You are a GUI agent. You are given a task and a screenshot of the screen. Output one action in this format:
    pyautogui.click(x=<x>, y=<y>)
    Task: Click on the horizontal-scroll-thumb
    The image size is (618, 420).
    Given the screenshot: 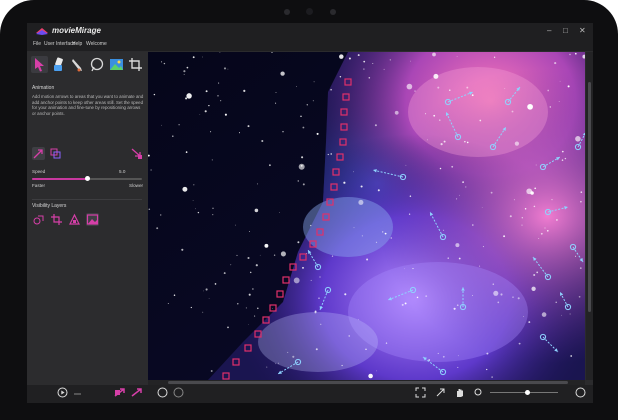 What is the action you would take?
    pyautogui.click(x=368, y=382)
    